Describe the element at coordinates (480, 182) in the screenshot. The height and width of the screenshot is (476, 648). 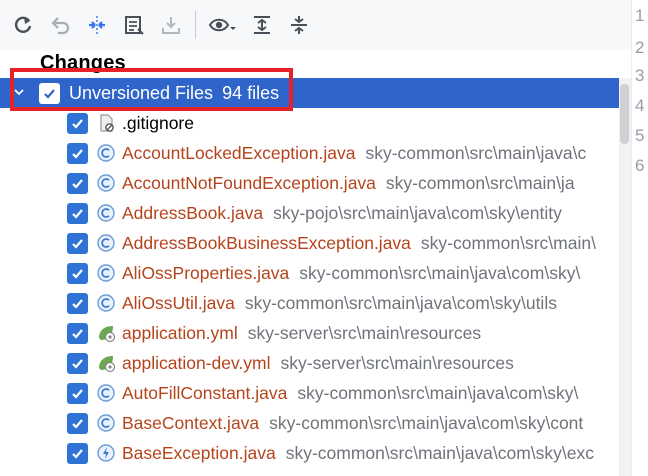
I see `file-path: sky-common\src\main\ja` at that location.